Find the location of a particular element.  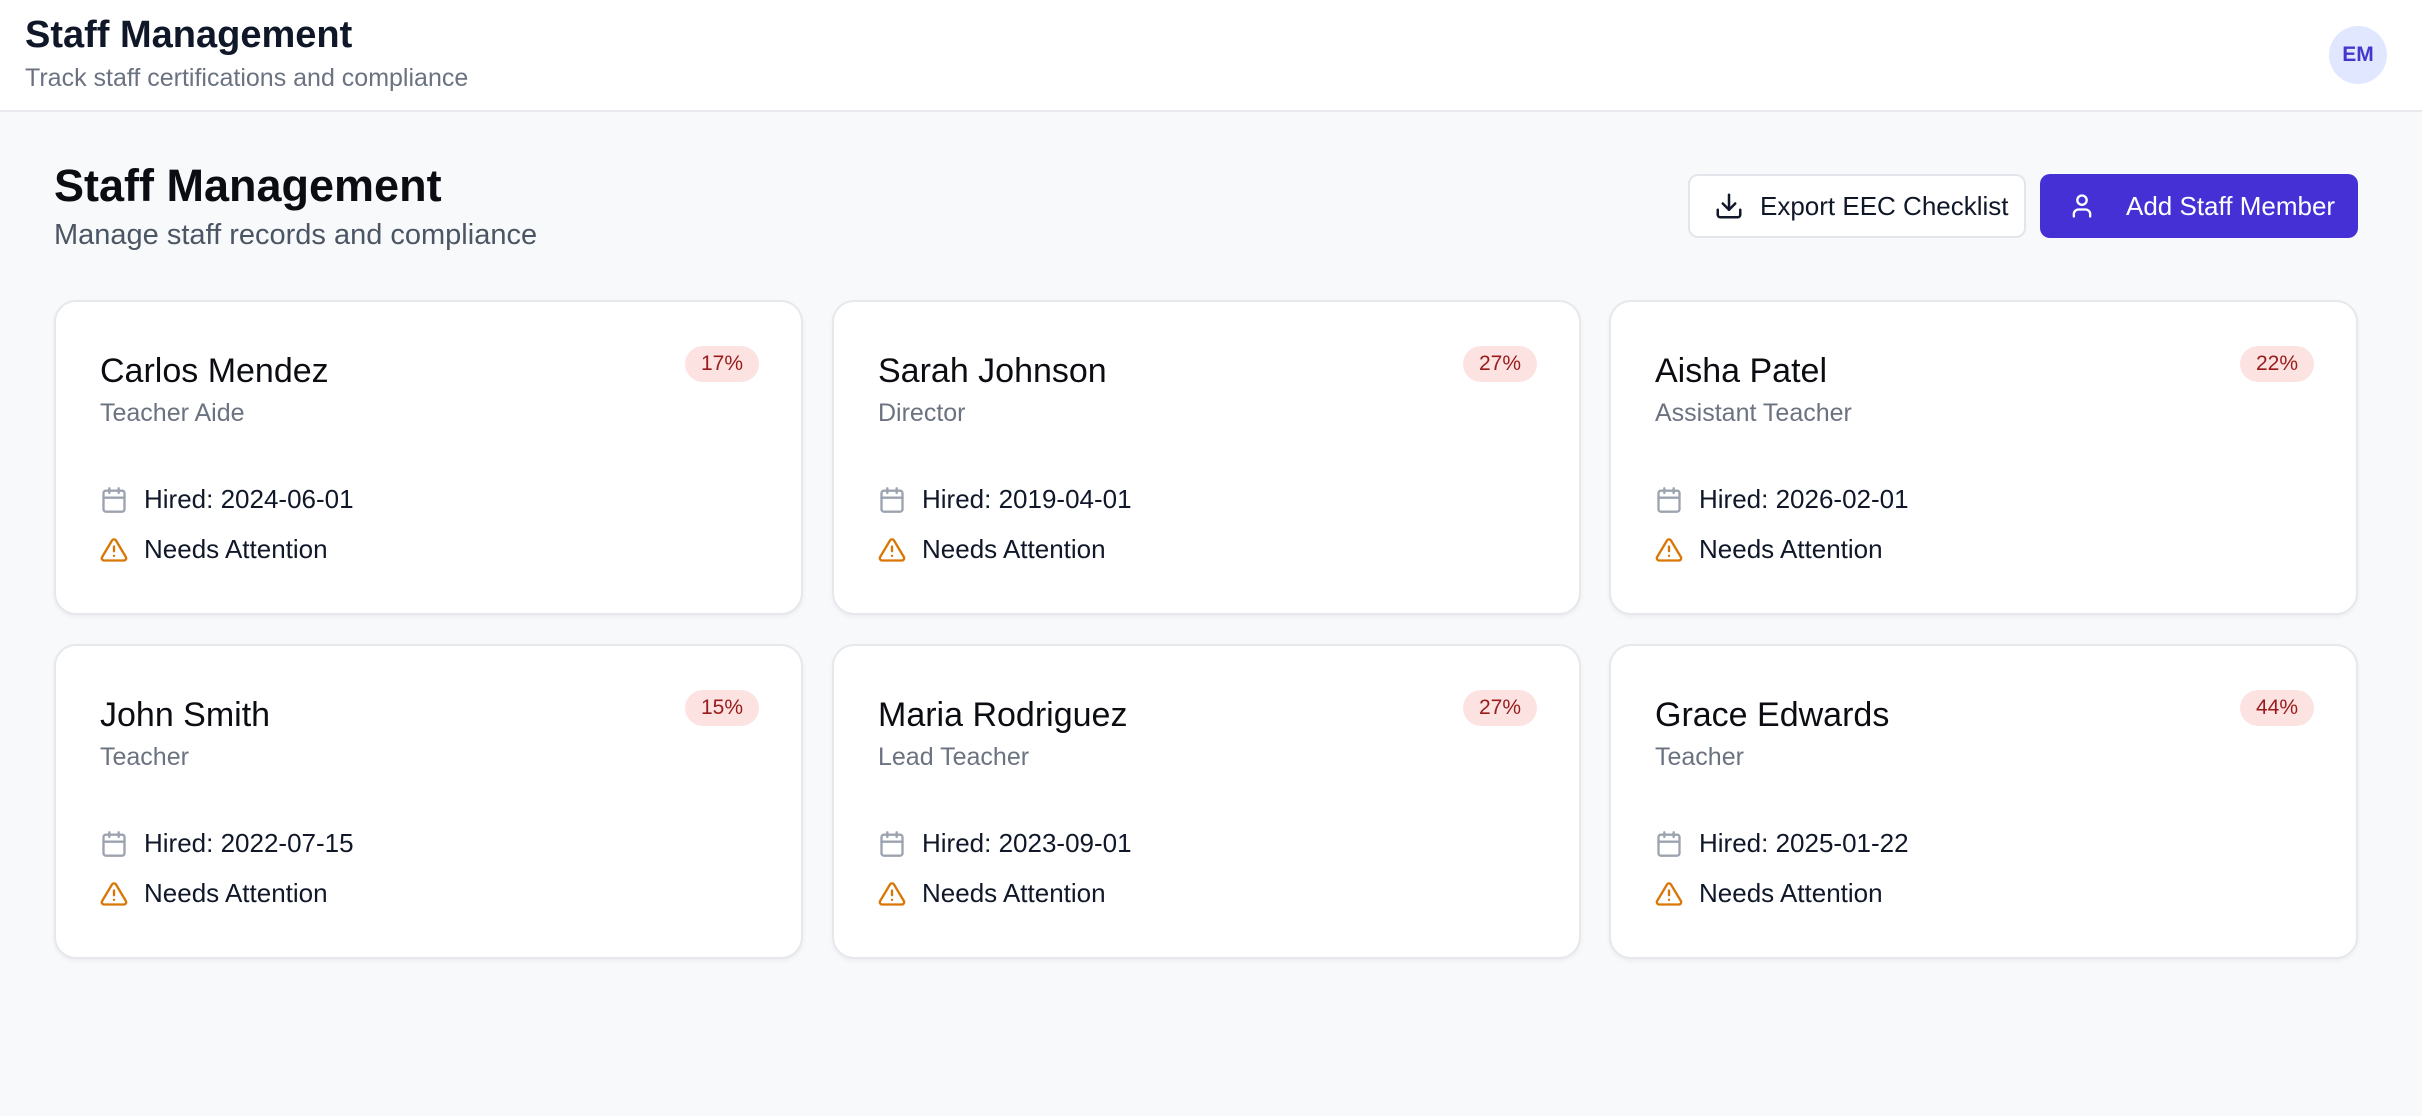

hired-date: Hired: 2023-09-01 is located at coordinates (1027, 843).